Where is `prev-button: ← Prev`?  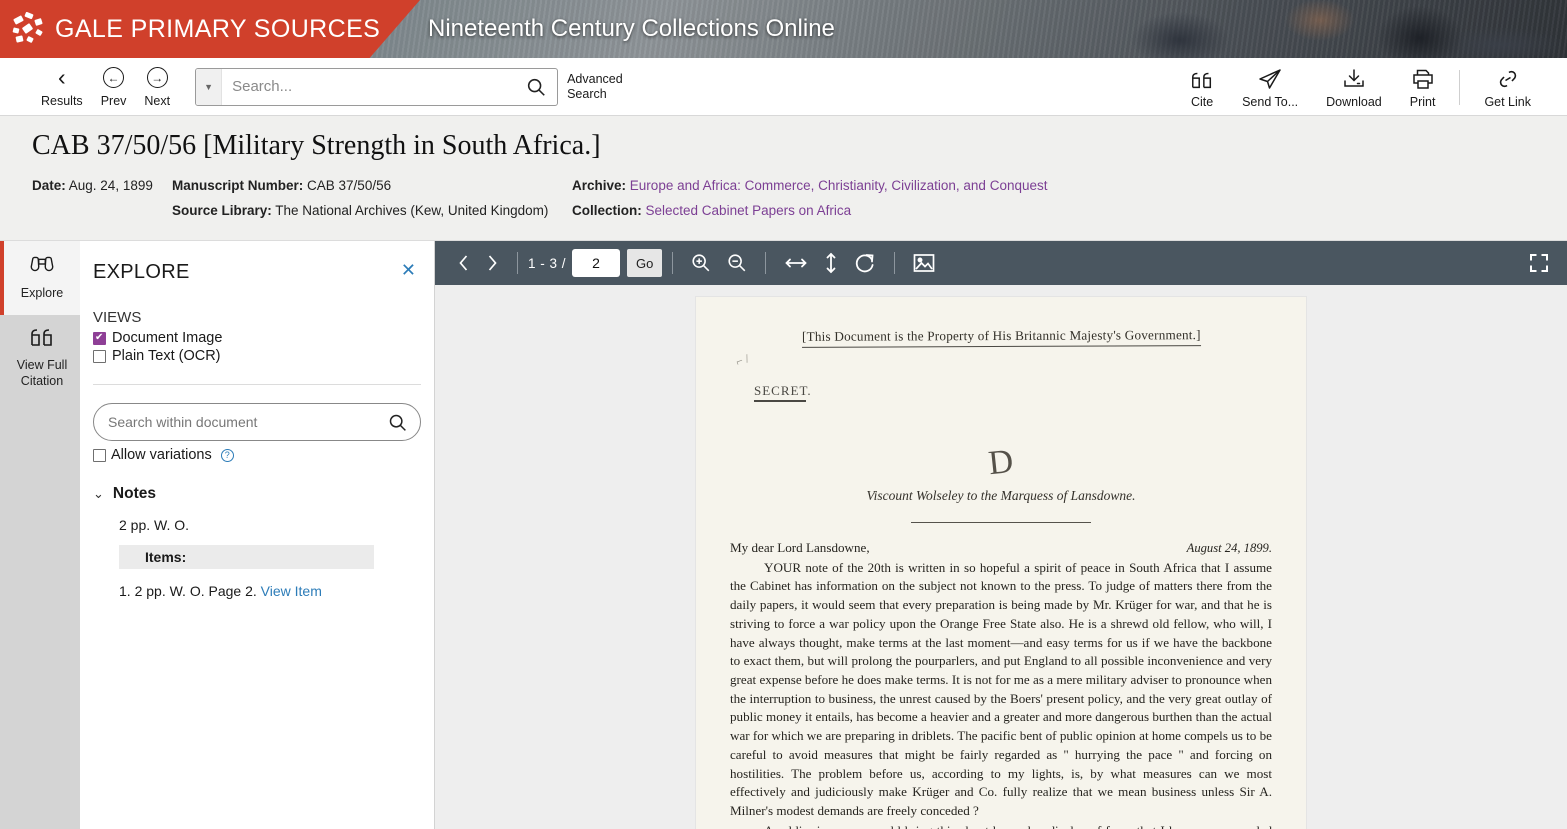
prev-button: ← Prev is located at coordinates (114, 87).